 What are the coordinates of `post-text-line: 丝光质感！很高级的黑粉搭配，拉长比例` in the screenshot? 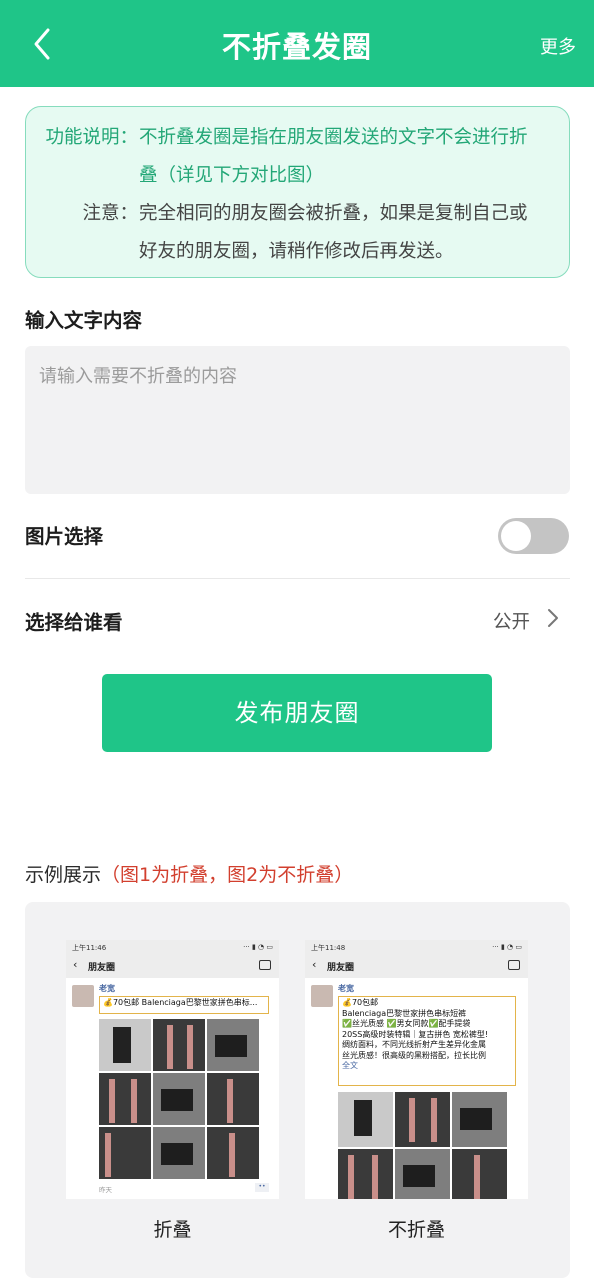 It's located at (414, 1055).